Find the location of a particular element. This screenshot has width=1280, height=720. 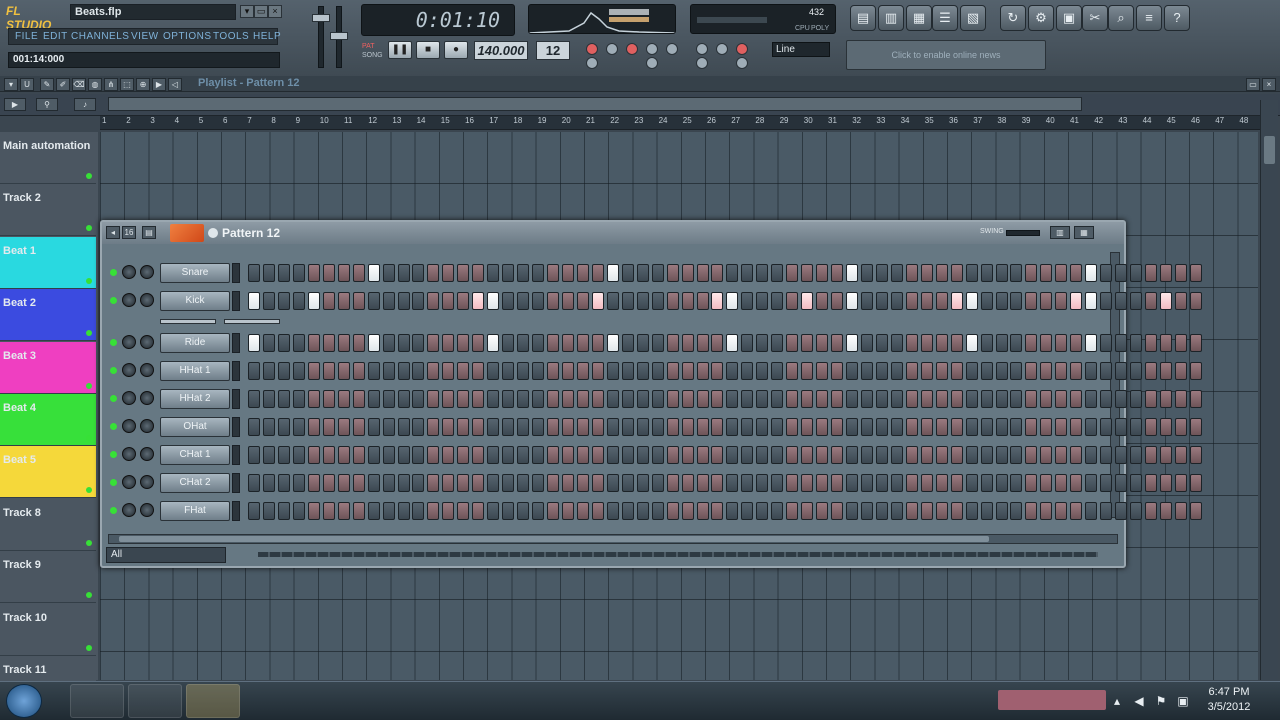

record-button: ● is located at coordinates (456, 50).